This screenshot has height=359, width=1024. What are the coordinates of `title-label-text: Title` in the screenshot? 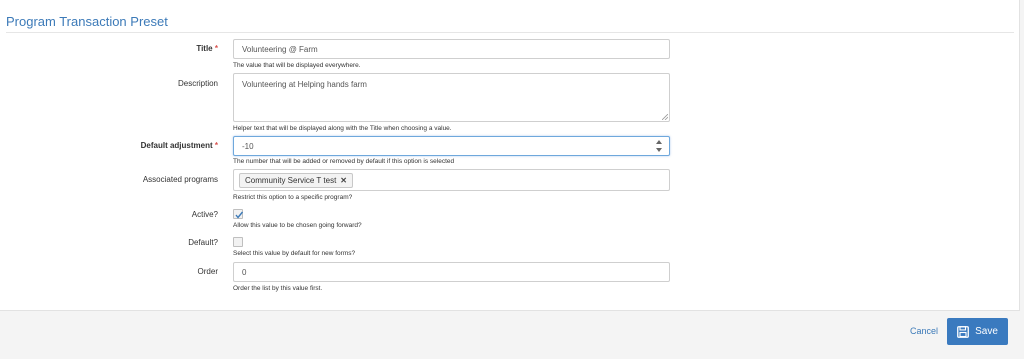 It's located at (204, 48).